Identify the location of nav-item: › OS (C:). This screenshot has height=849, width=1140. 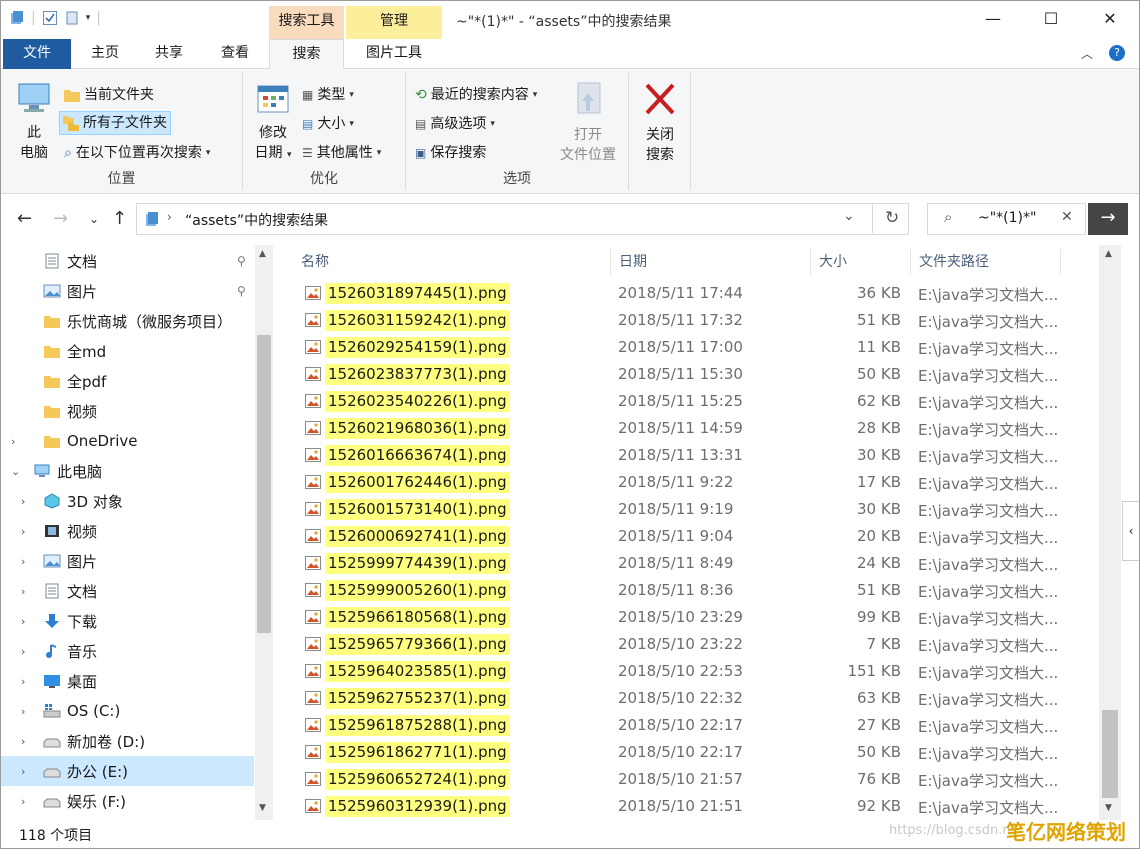
(127, 711).